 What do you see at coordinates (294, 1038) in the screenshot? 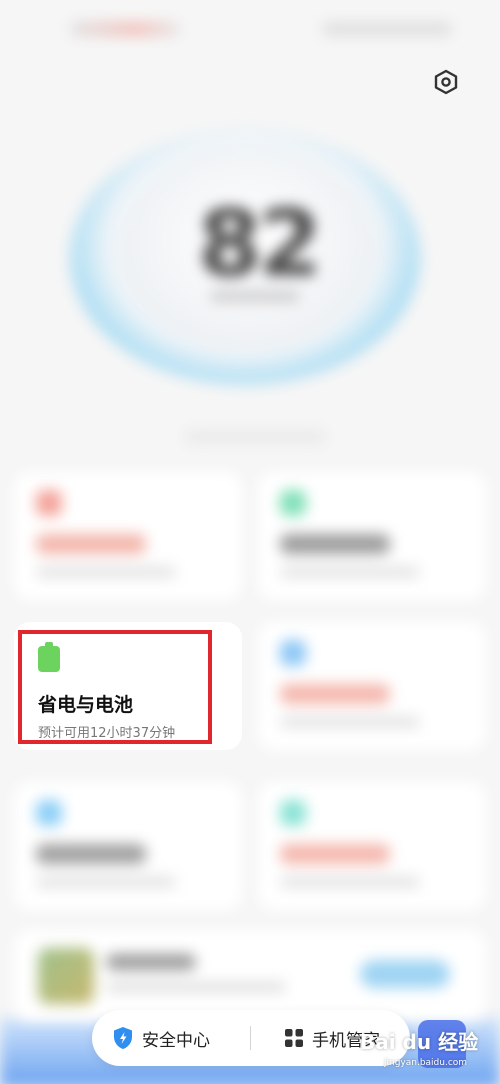
I see `grid-icon` at bounding box center [294, 1038].